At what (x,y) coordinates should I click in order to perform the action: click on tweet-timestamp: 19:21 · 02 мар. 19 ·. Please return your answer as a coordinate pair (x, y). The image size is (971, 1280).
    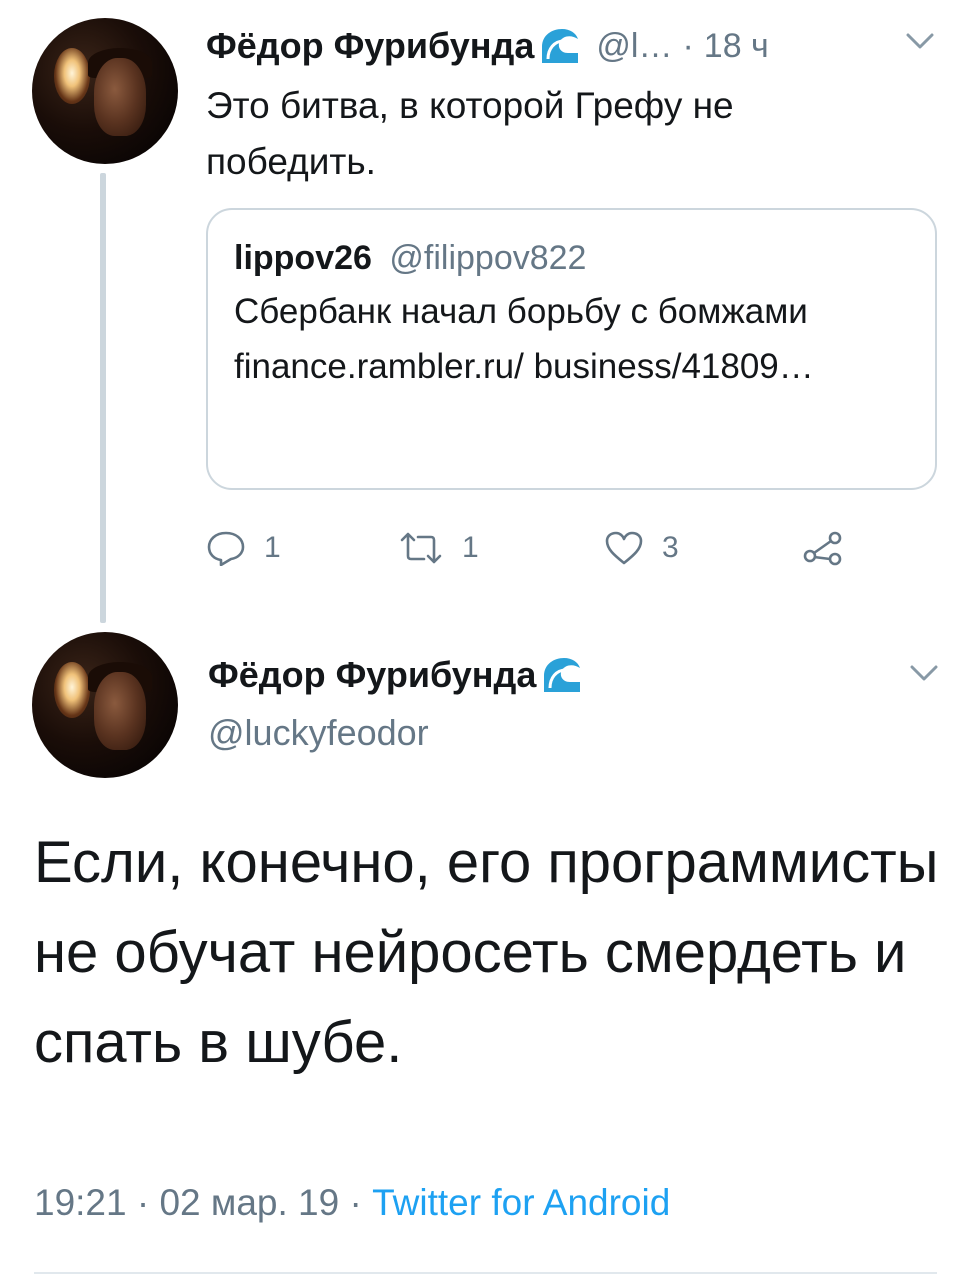
    Looking at the image, I should click on (203, 1202).